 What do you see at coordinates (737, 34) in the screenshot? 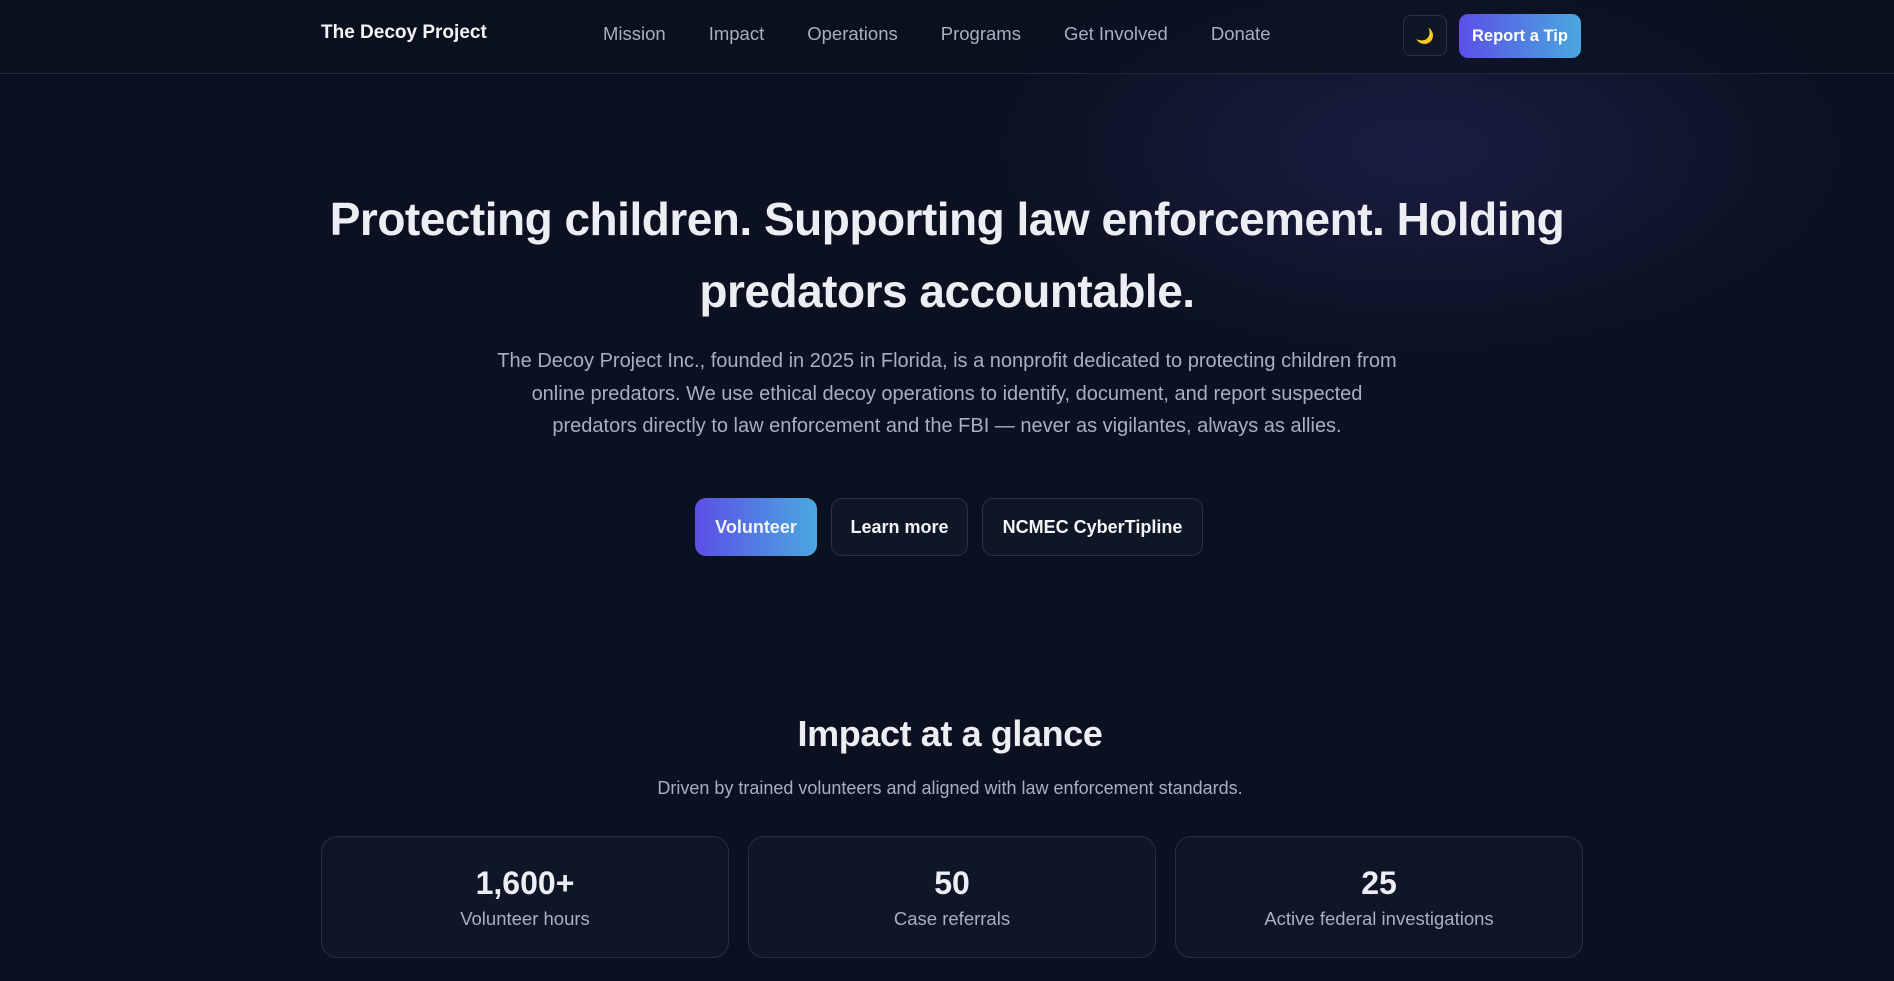
I see `nav-link-impact: Impact` at bounding box center [737, 34].